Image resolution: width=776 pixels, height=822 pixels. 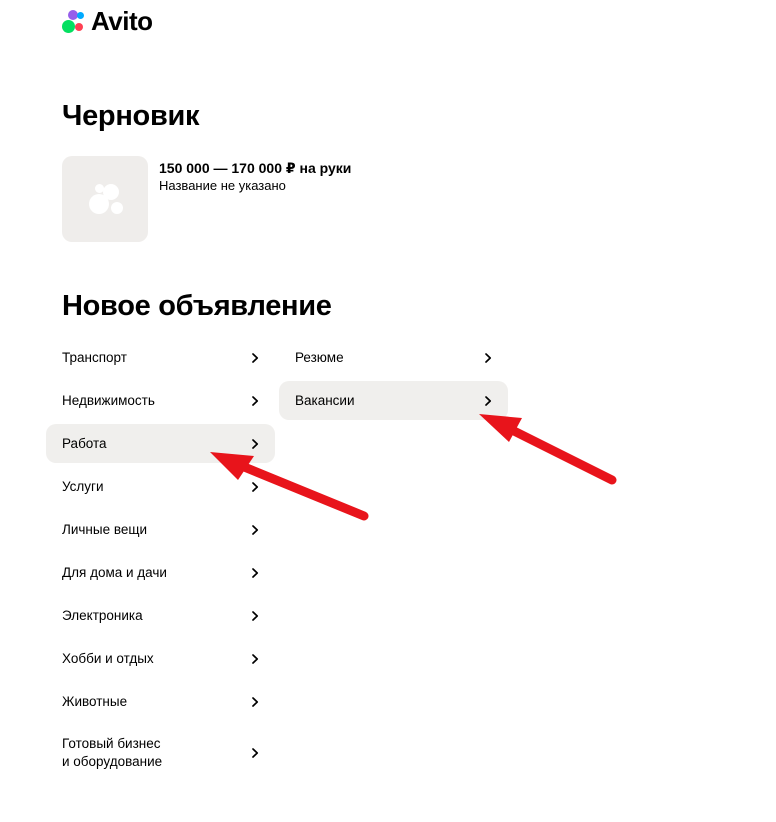 I want to click on avito-logo: Avito, so click(x=107, y=20).